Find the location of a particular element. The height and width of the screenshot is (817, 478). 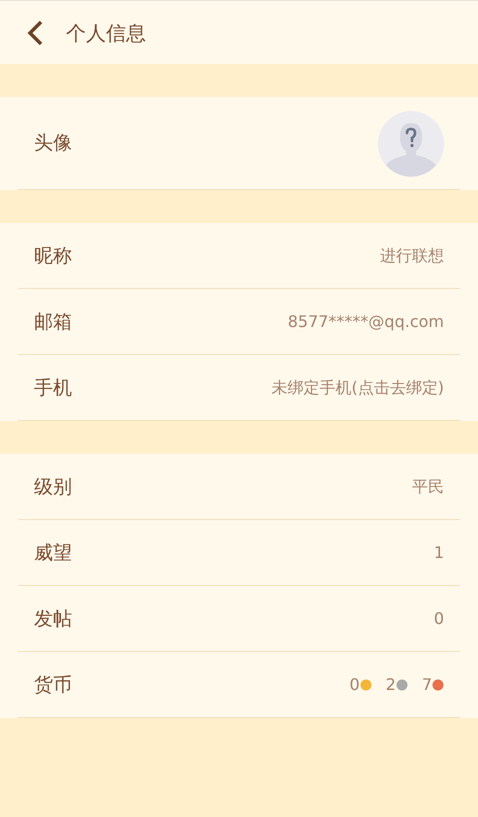

row-value: 1 is located at coordinates (439, 553).